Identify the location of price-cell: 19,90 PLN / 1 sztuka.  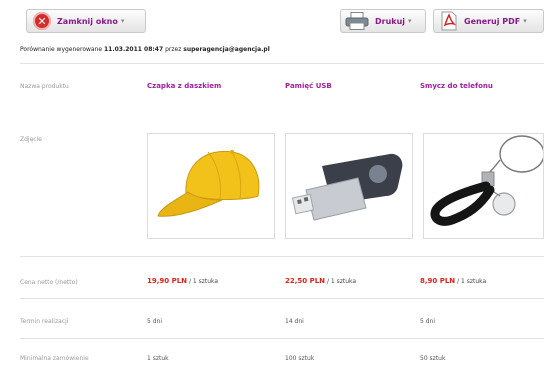
(182, 281).